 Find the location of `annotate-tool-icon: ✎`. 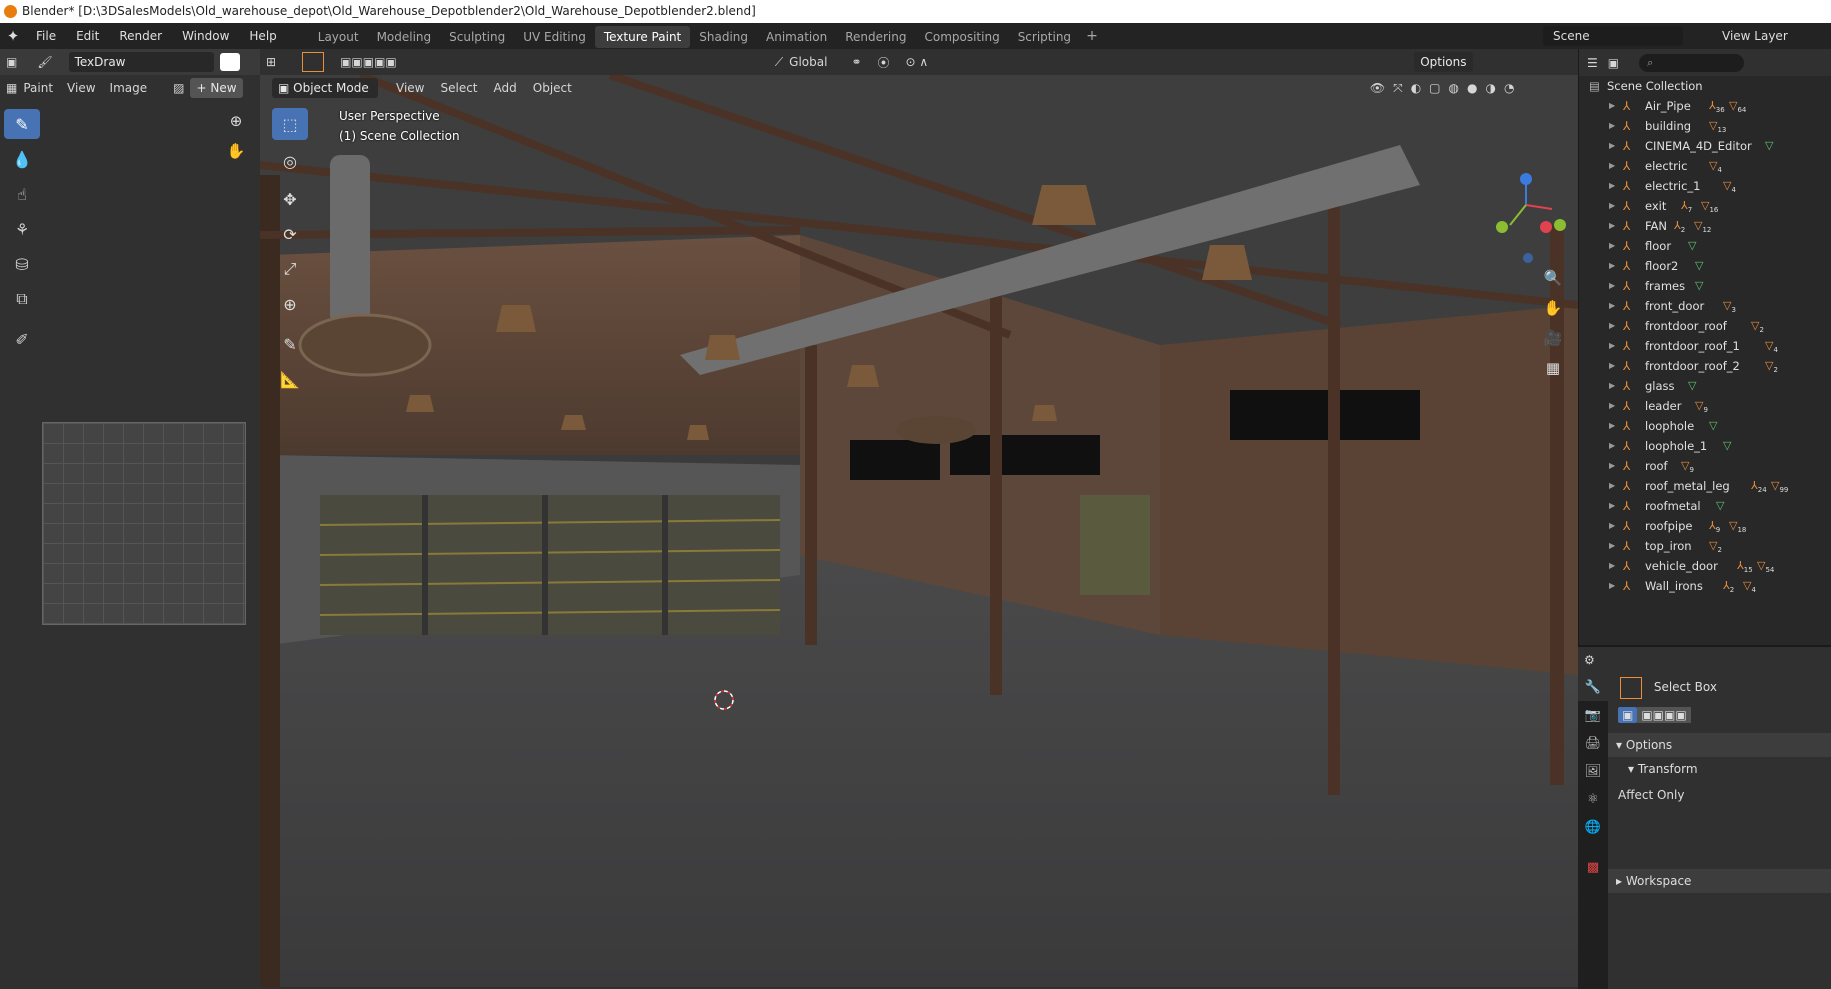

annotate-tool-icon: ✎ is located at coordinates (290, 344).